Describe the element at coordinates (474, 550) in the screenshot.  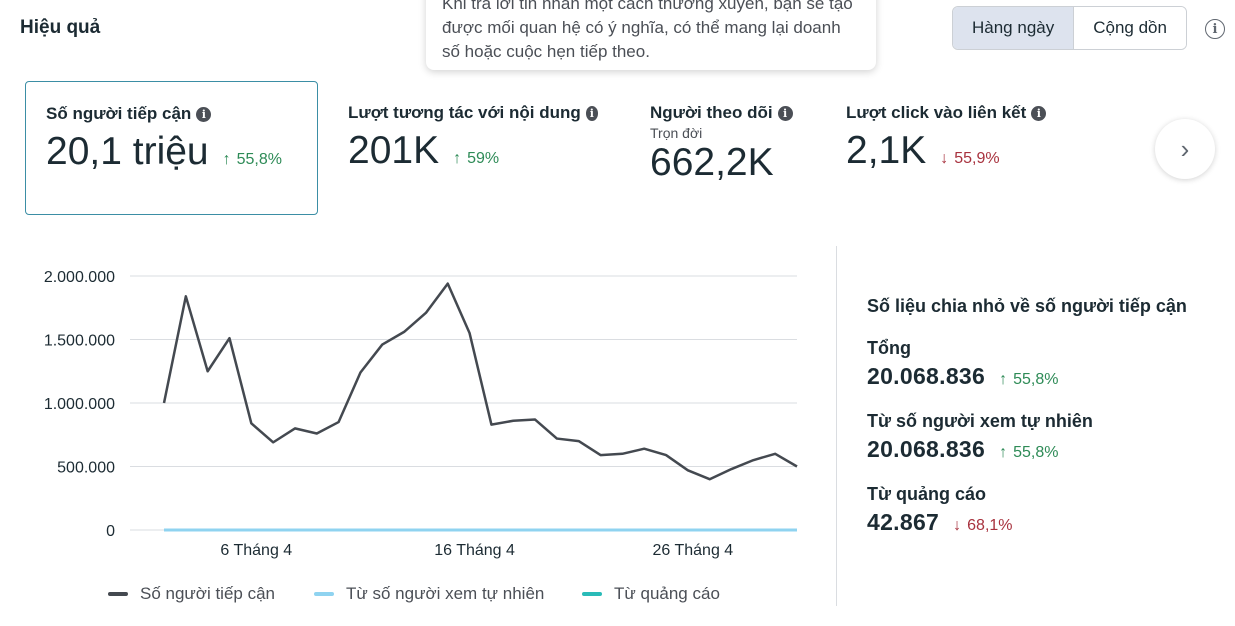
I see `x-tick-label: 16 Tháng 4` at that location.